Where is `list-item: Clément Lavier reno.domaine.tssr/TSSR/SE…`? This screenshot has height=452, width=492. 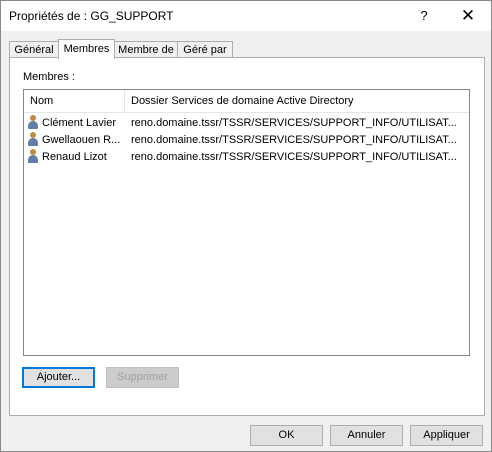
list-item: Clément Lavier reno.domaine.tssr/TSSR/SE… is located at coordinates (246, 123).